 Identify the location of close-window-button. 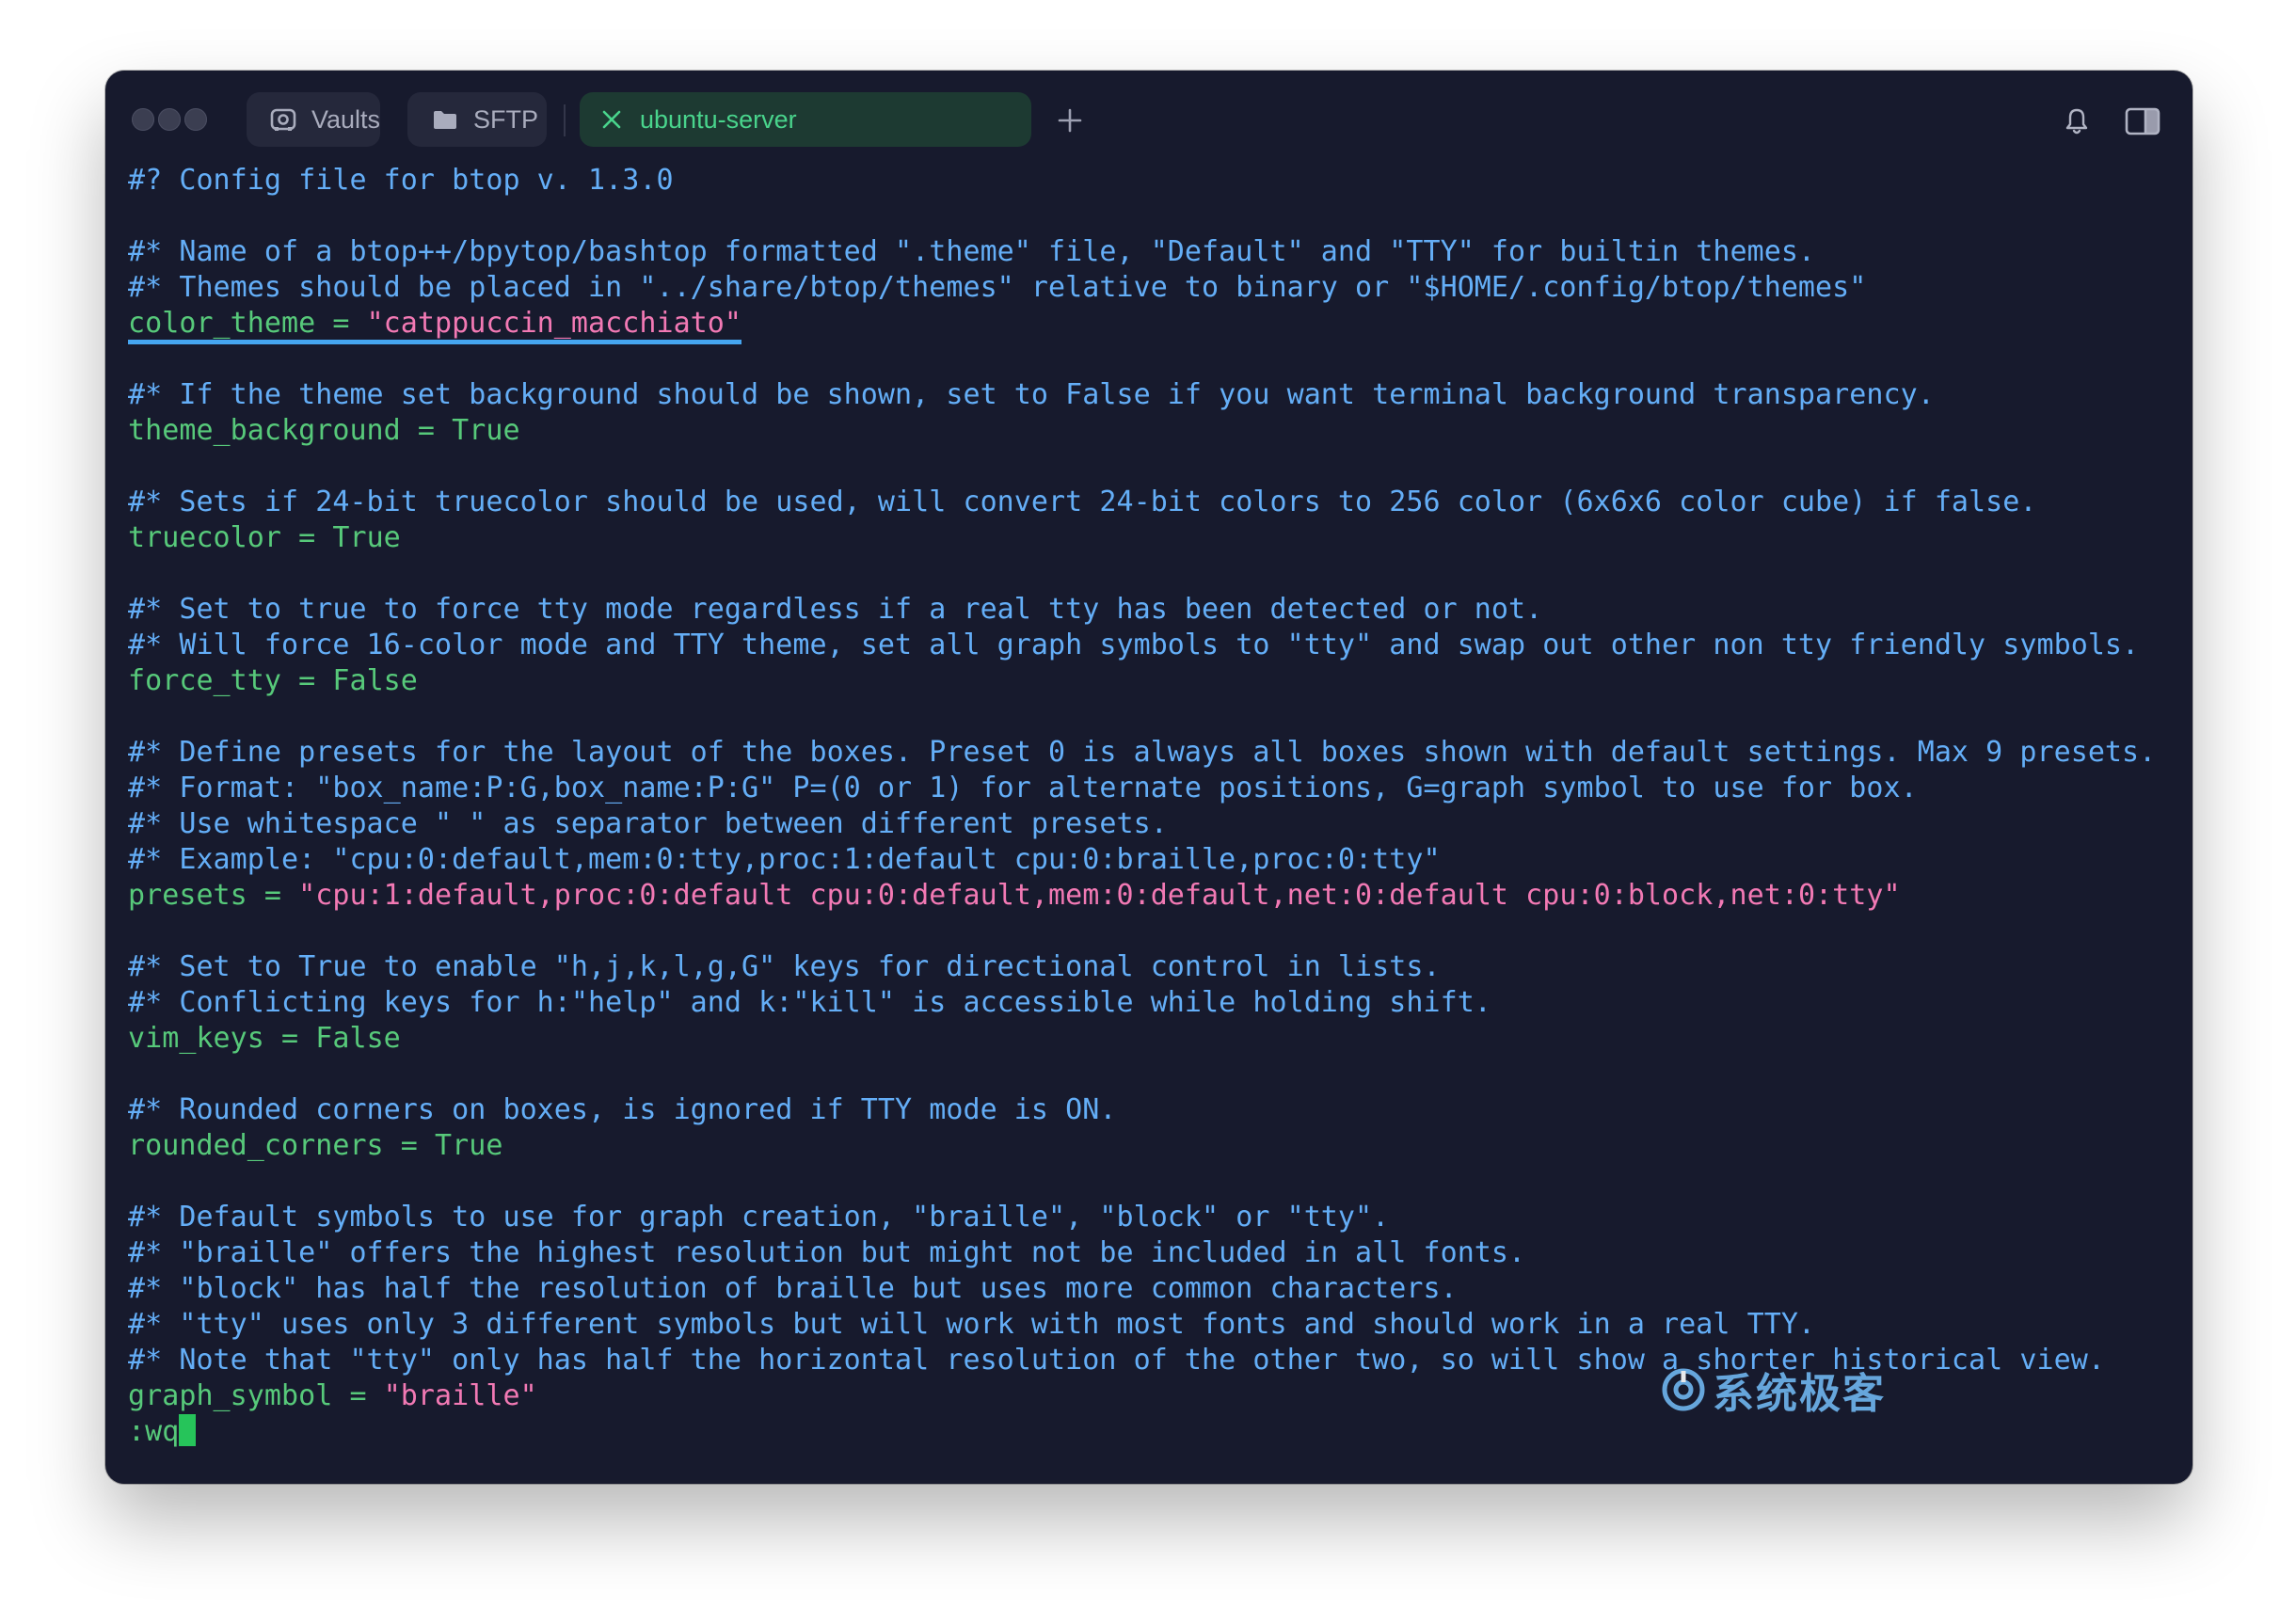
(143, 119).